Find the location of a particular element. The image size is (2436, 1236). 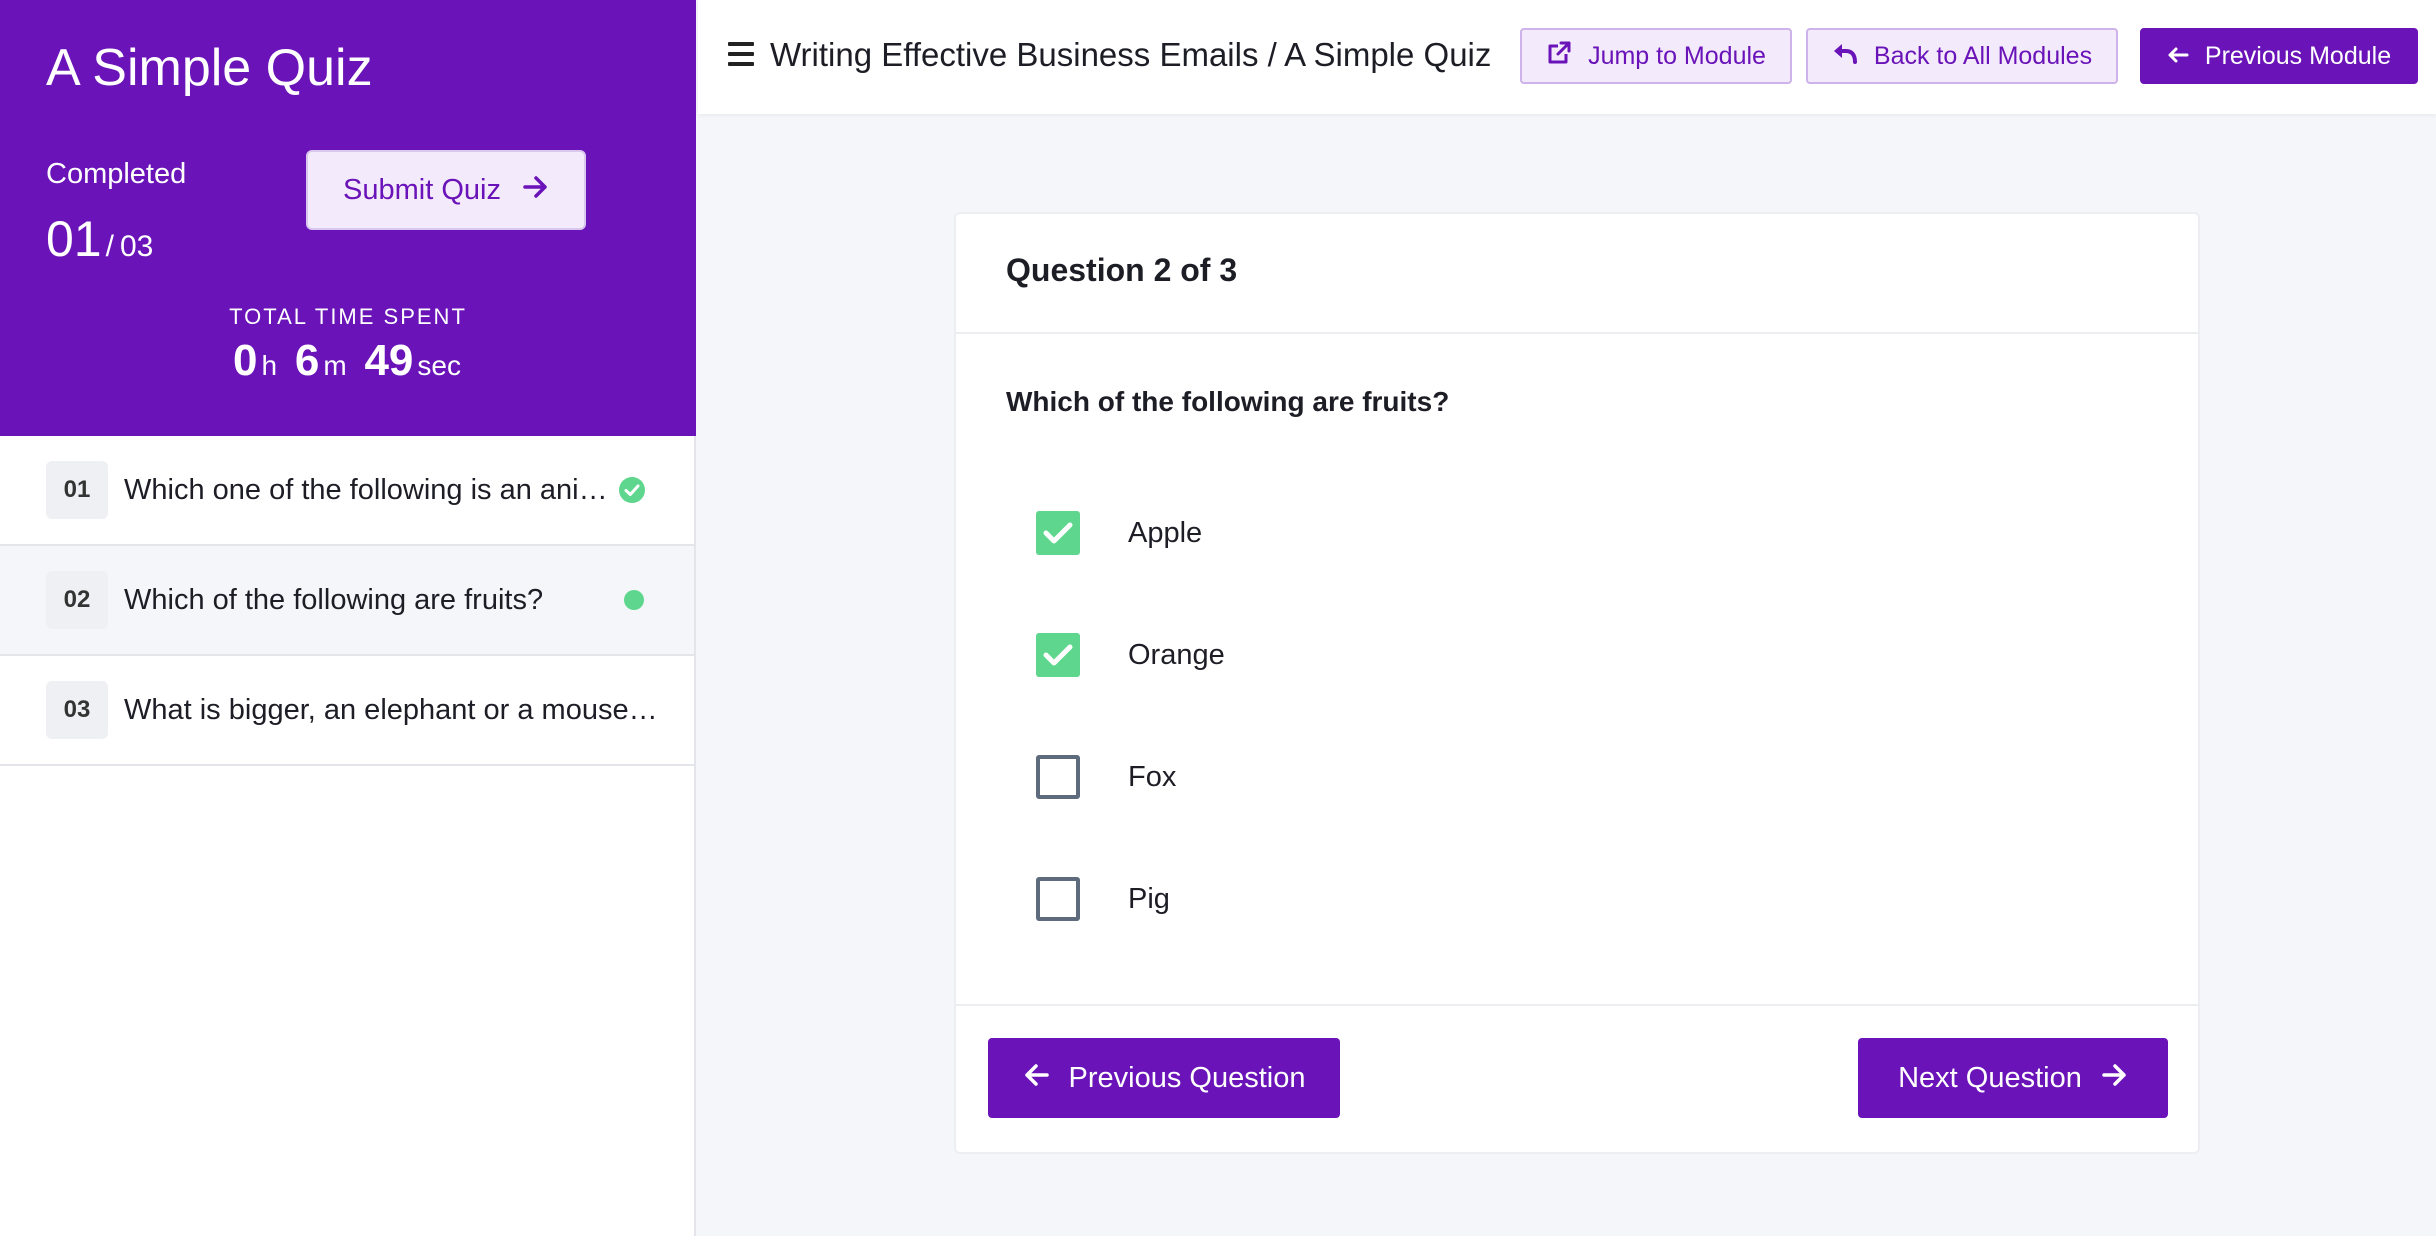

status-dot-icon is located at coordinates (632, 600).